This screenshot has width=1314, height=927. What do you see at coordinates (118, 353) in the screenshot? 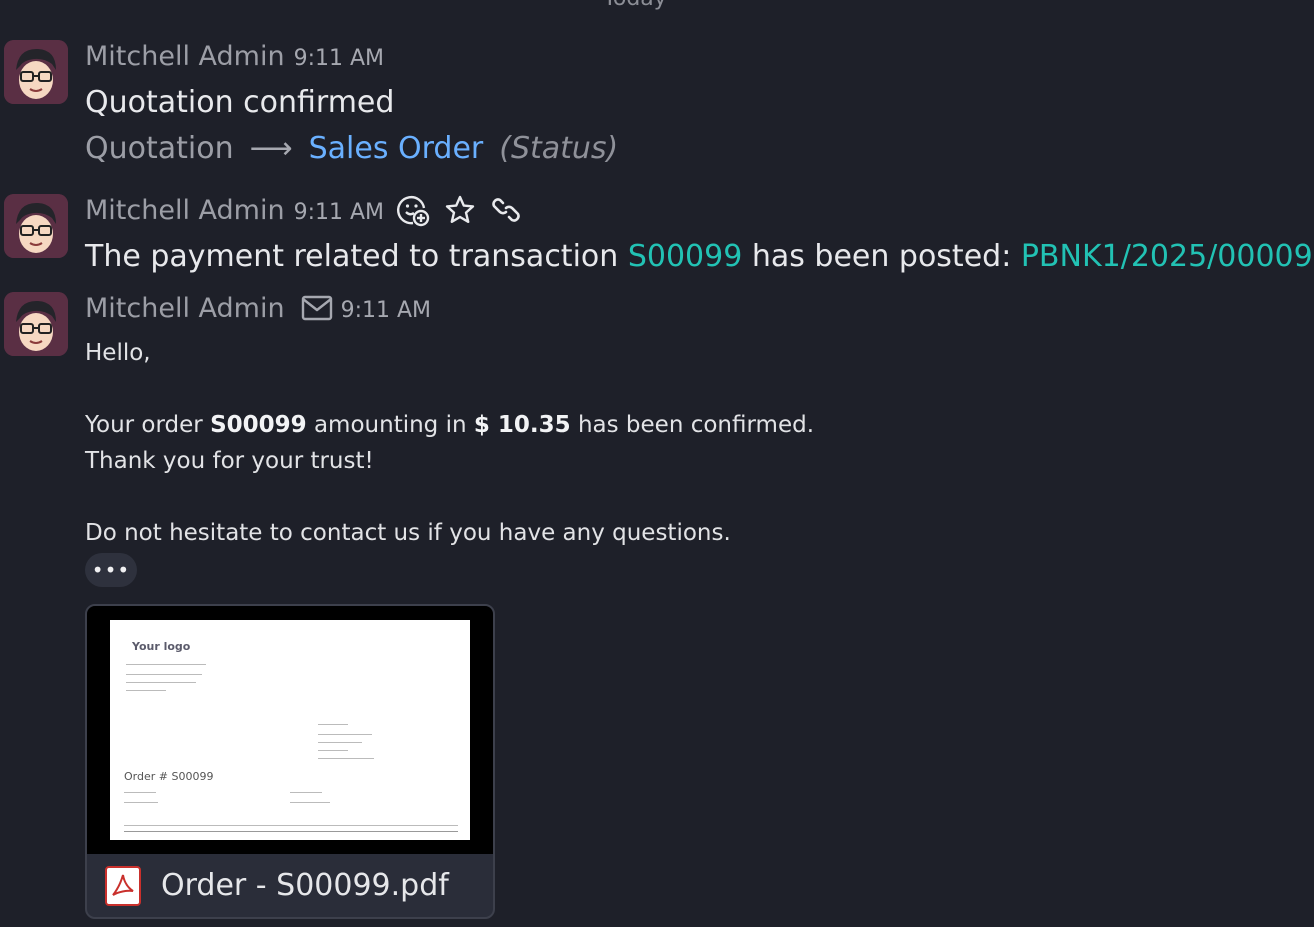
I see `greeting: Hello,` at bounding box center [118, 353].